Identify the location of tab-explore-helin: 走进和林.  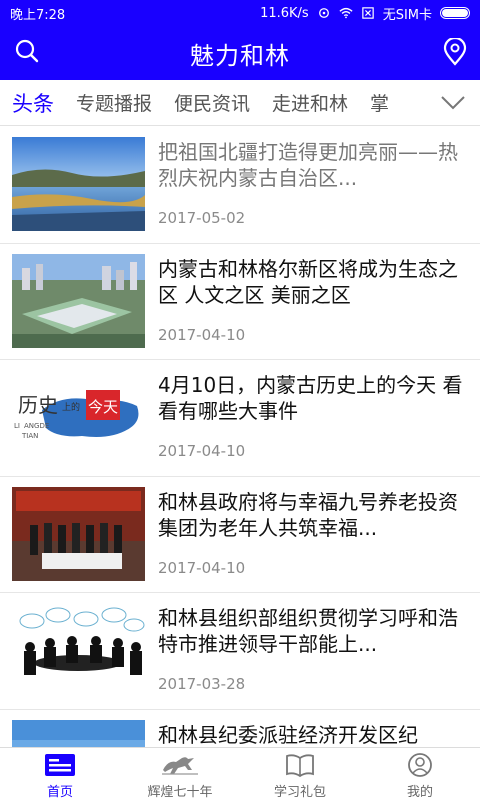
(299, 102).